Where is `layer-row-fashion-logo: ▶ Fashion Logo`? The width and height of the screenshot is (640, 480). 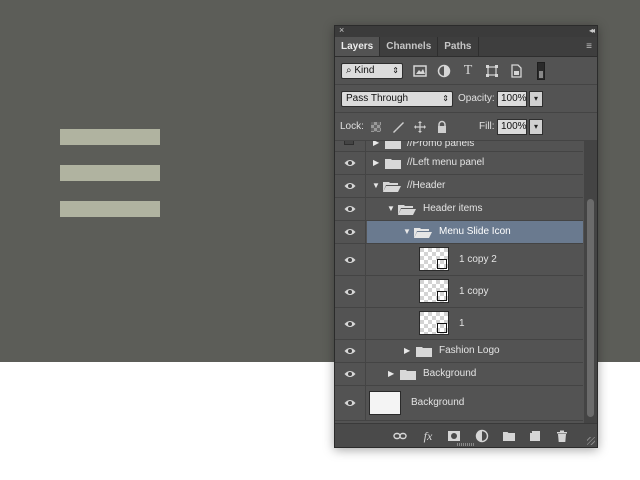
layer-row-fashion-logo: ▶ Fashion Logo is located at coordinates (459, 351).